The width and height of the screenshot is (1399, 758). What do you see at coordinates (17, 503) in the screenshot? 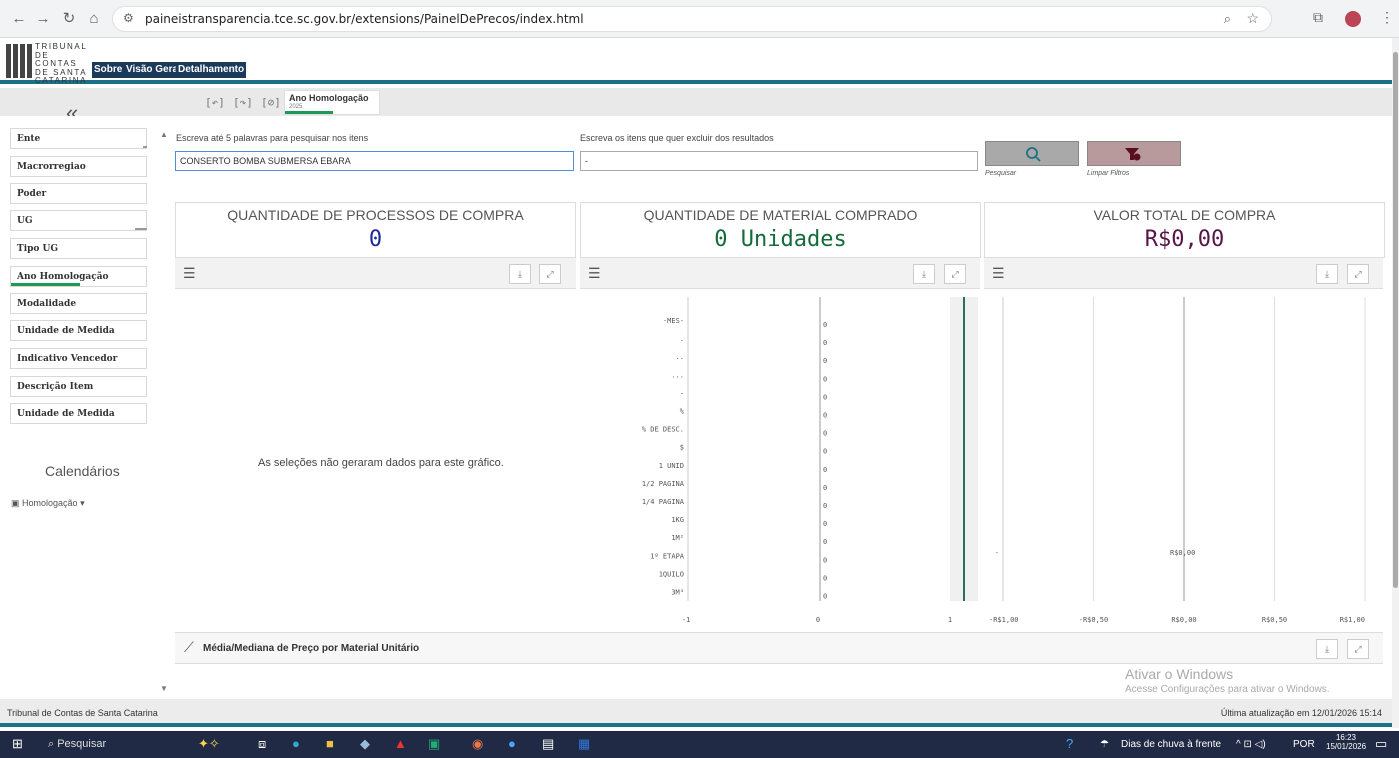
I see `calendar-icon: ▣` at bounding box center [17, 503].